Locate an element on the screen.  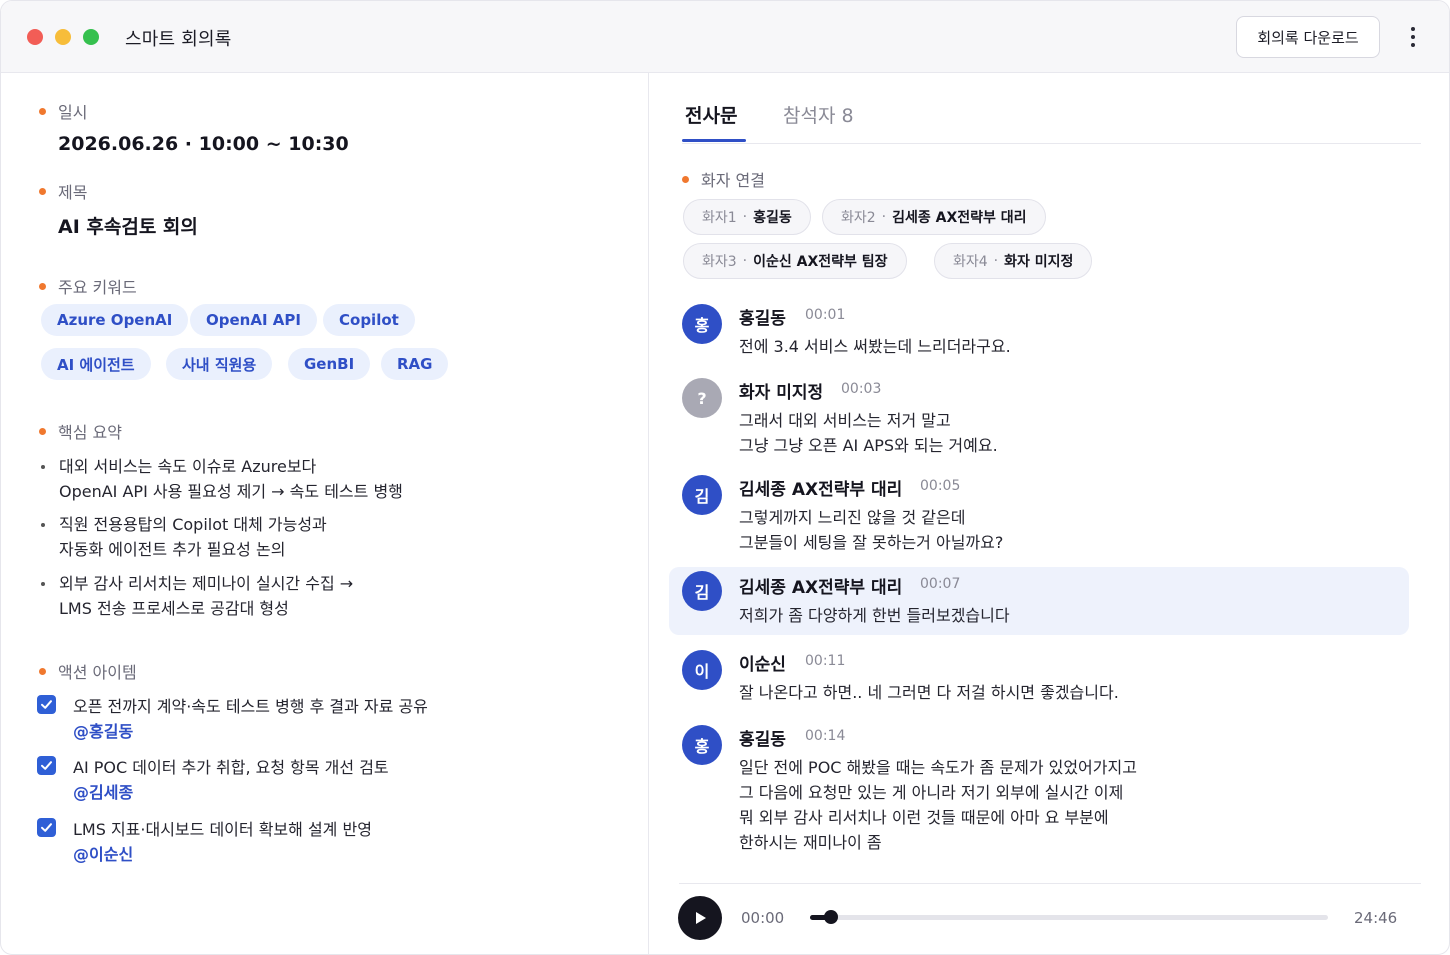
keyword-chip: 사내 직원용 is located at coordinates (219, 364).